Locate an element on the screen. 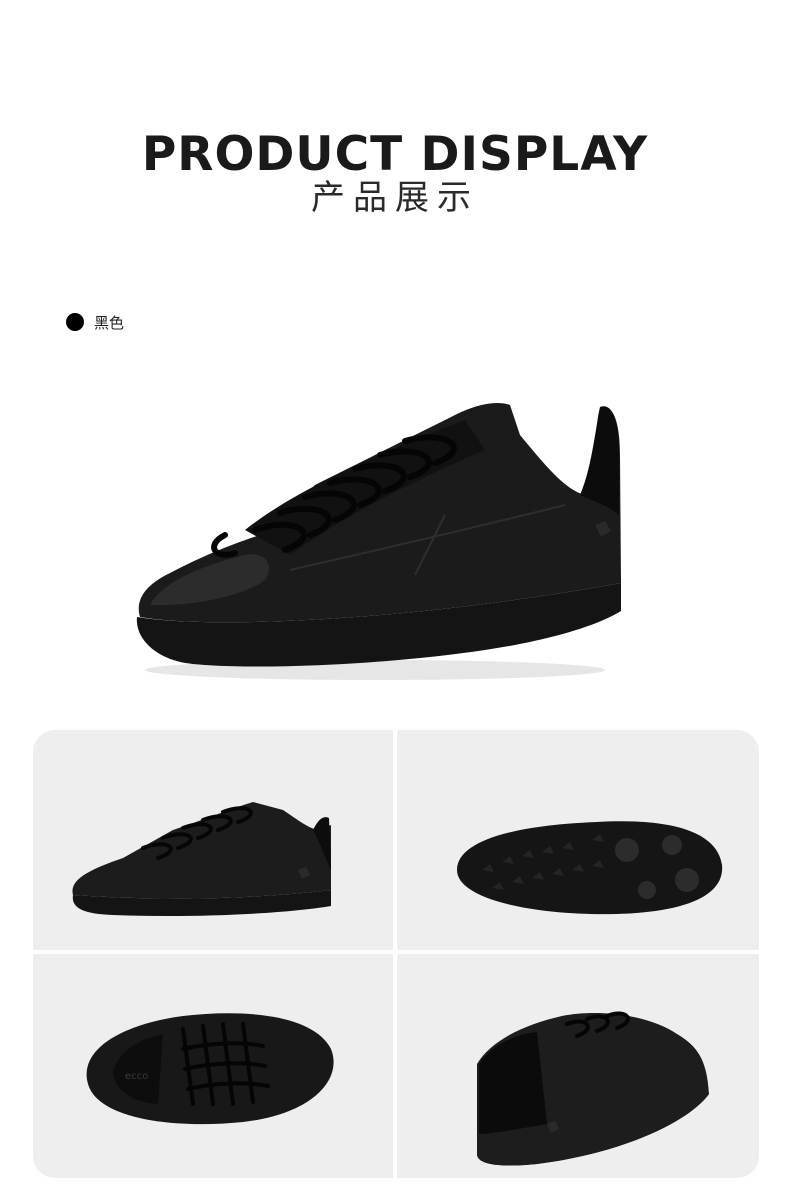 The width and height of the screenshot is (790, 1191). color-label: 黑色 is located at coordinates (109, 322).